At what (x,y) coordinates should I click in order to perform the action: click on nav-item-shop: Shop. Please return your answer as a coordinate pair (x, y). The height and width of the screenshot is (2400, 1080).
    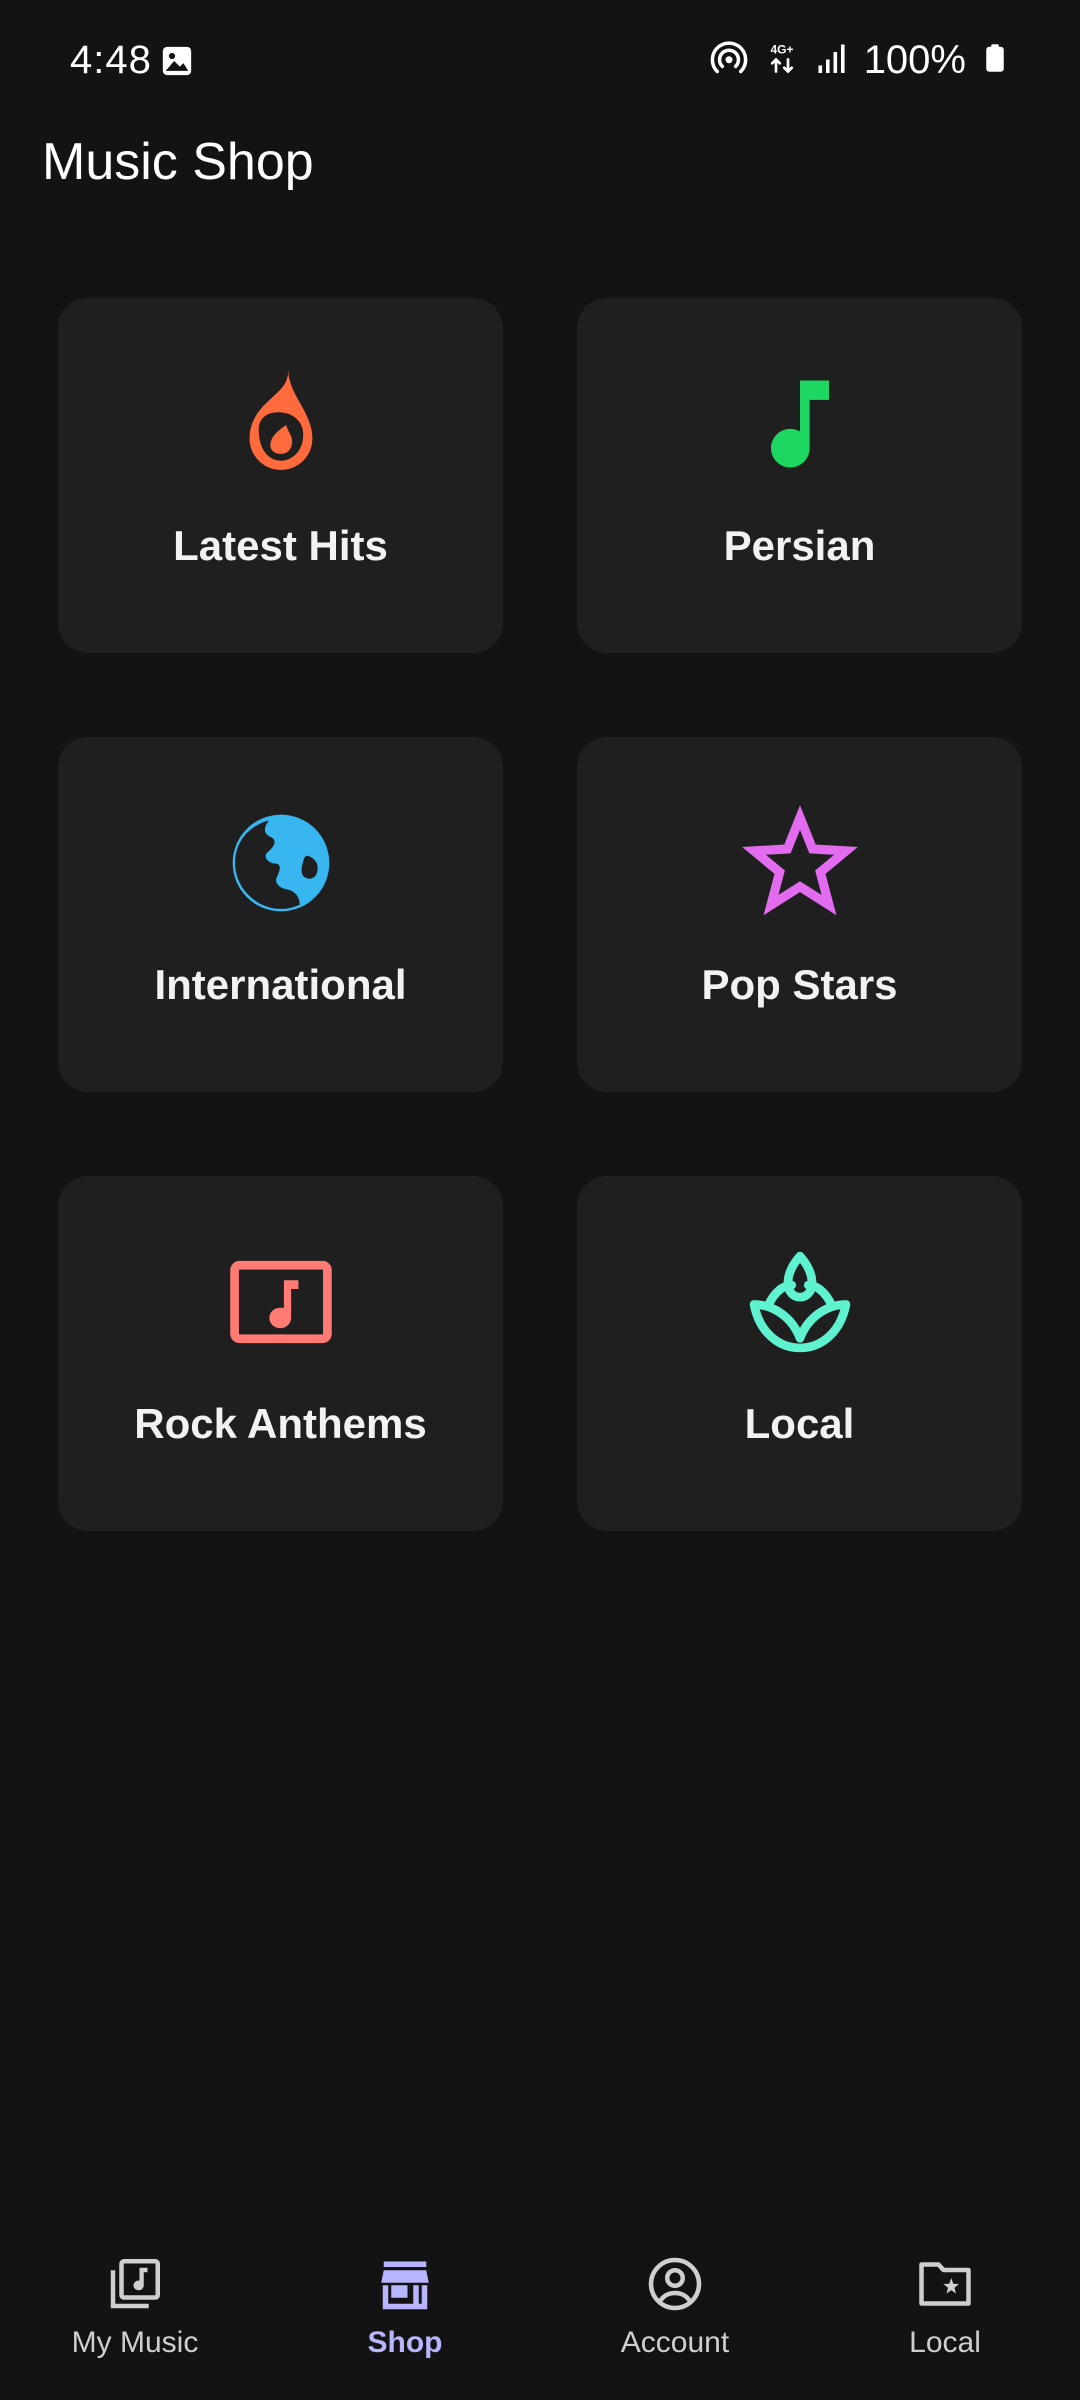
    Looking at the image, I should click on (405, 2315).